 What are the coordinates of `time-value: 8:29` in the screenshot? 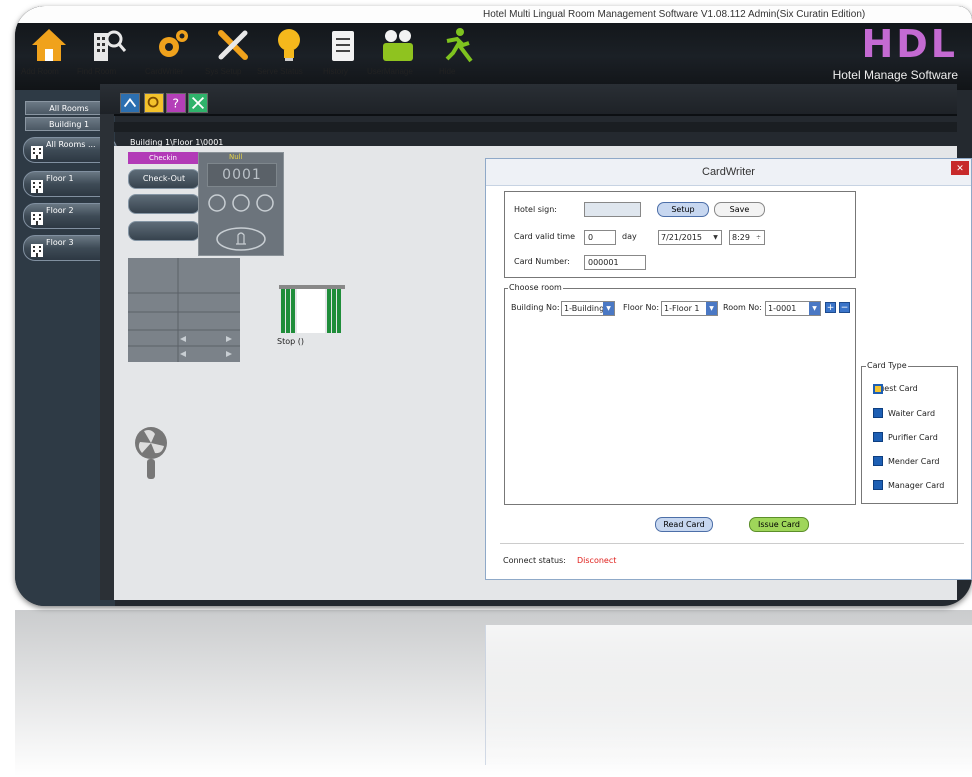 It's located at (741, 237).